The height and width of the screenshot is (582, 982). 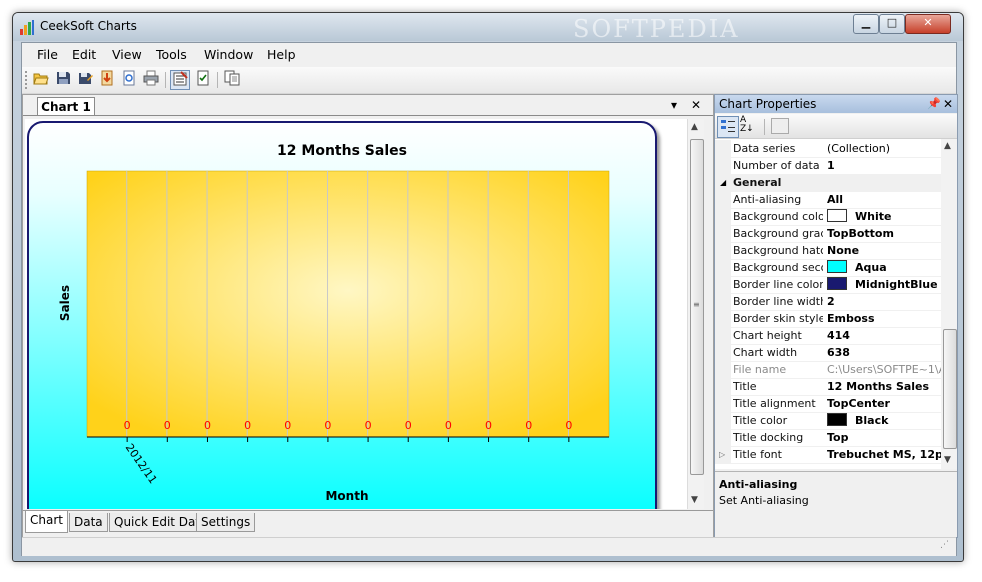 I want to click on property-row: Border line width 2, so click(x=828, y=302).